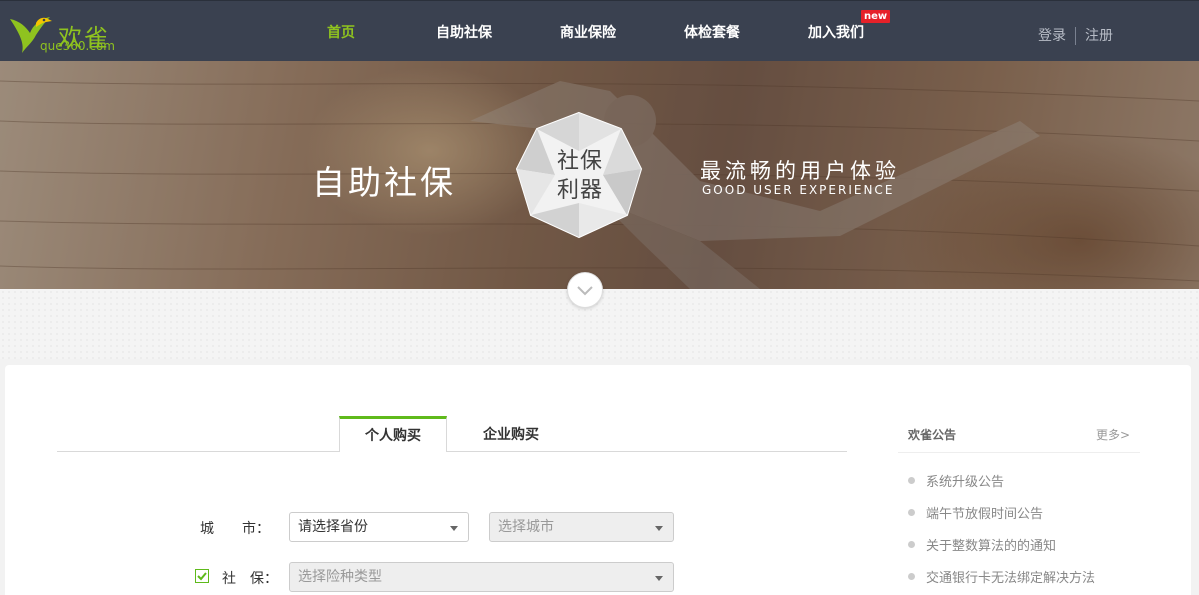  I want to click on chevron-down-icon, so click(585, 291).